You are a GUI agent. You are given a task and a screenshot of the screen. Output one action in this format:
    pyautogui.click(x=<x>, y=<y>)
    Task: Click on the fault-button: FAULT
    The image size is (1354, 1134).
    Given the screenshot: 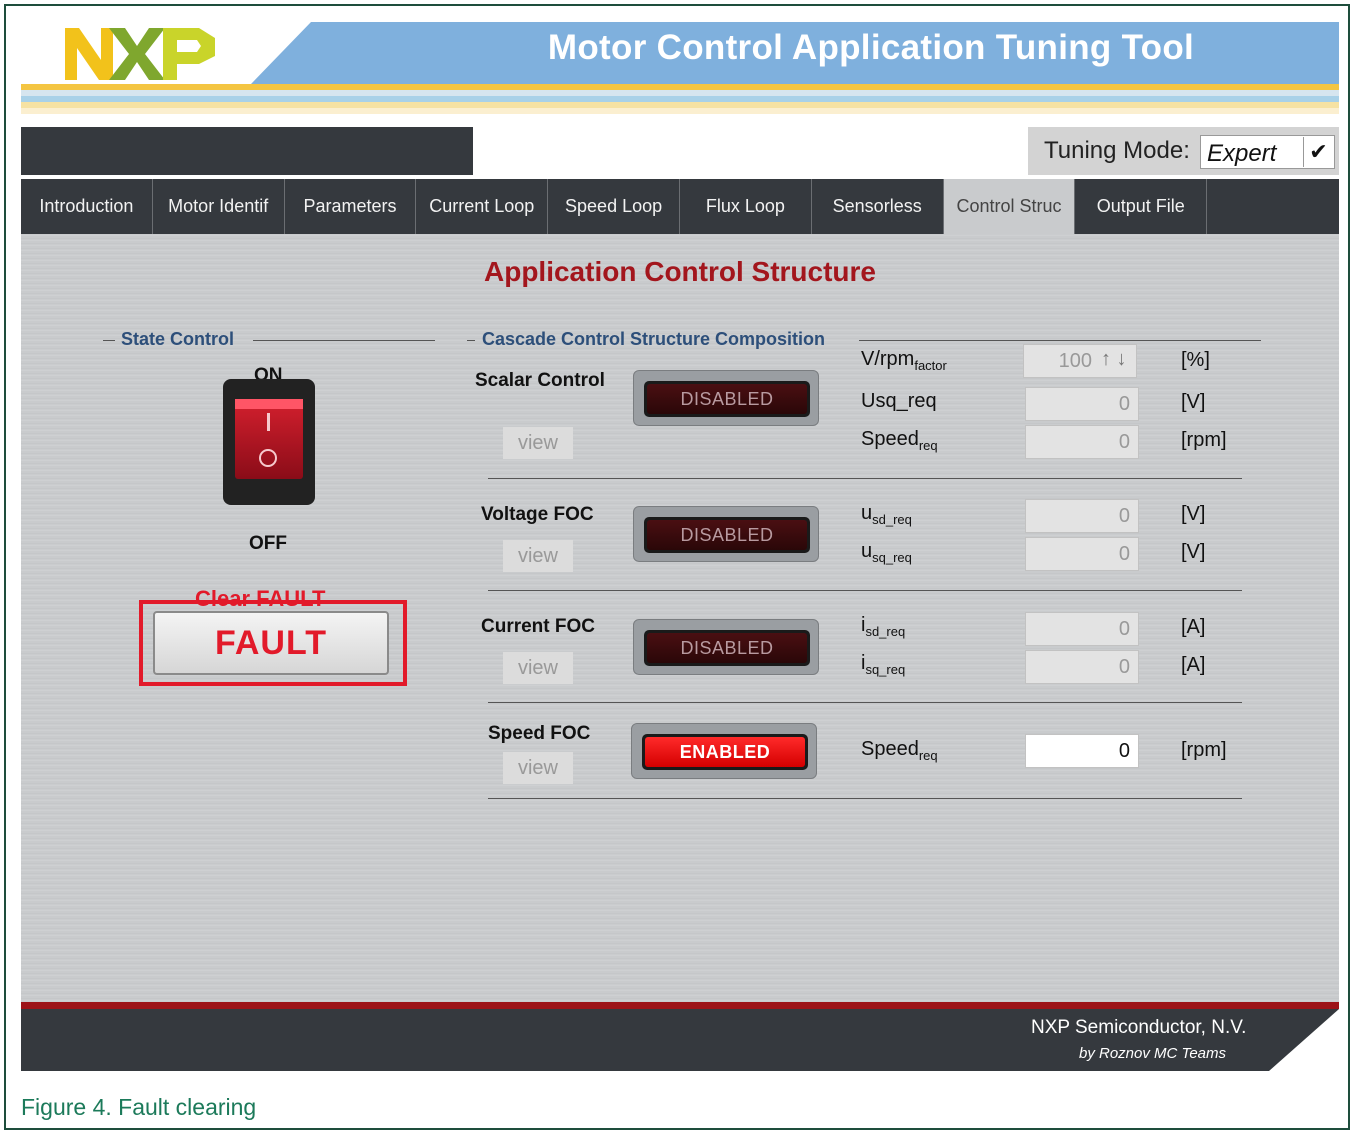 What is the action you would take?
    pyautogui.click(x=271, y=643)
    